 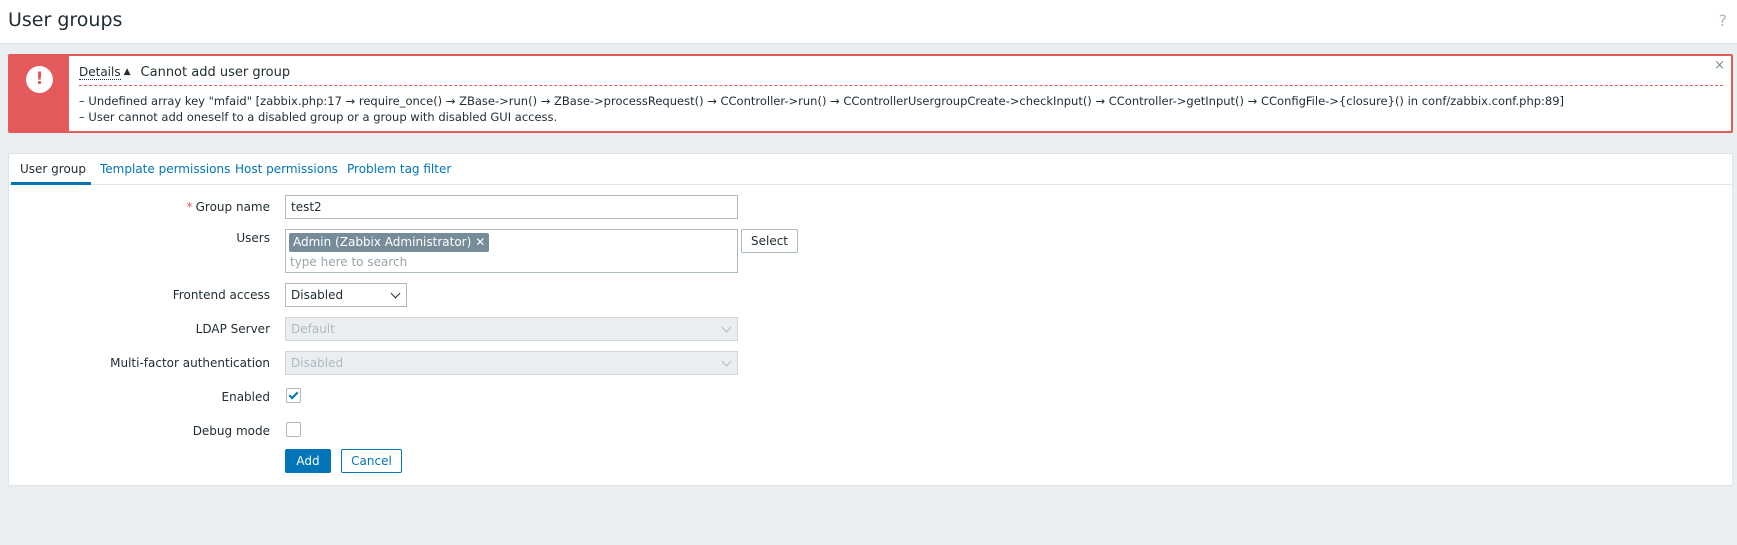 What do you see at coordinates (480, 242) in the screenshot?
I see `chip-close-icon: ✕` at bounding box center [480, 242].